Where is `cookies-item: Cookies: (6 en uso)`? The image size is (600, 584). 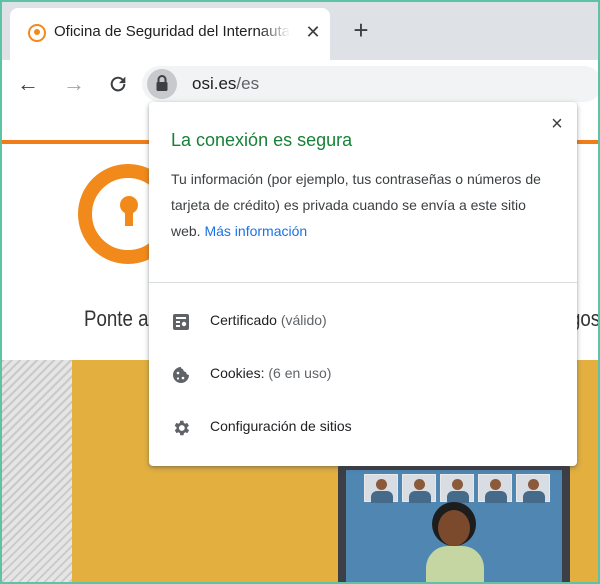
cookies-item: Cookies: (6 en uso) is located at coordinates (363, 375).